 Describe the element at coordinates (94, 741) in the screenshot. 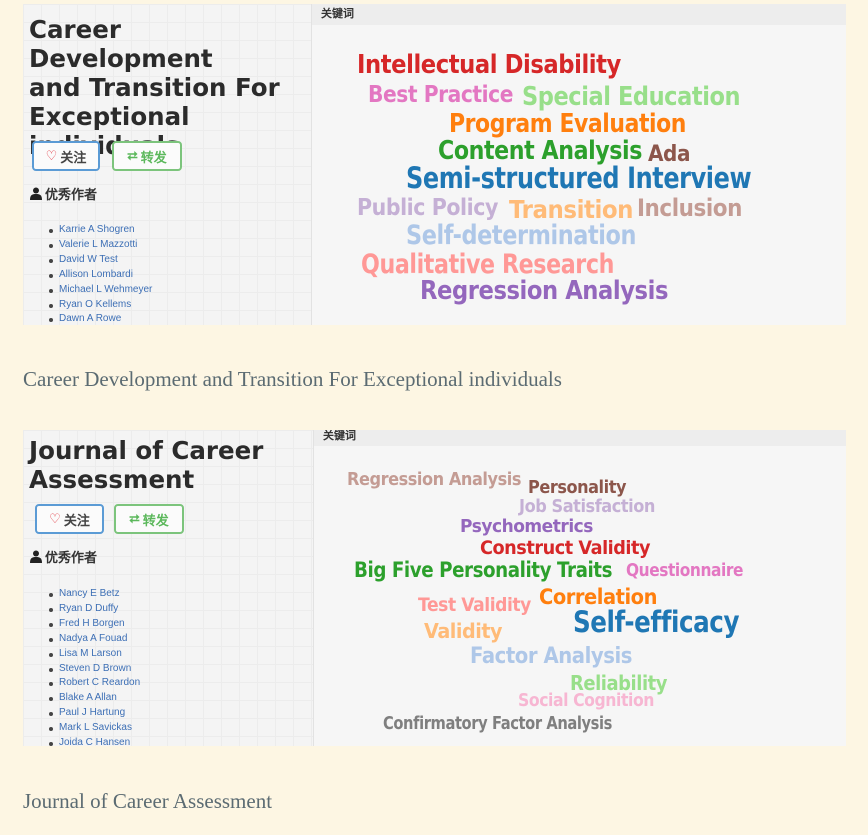

I see `author-link: Joida C Hansen` at that location.